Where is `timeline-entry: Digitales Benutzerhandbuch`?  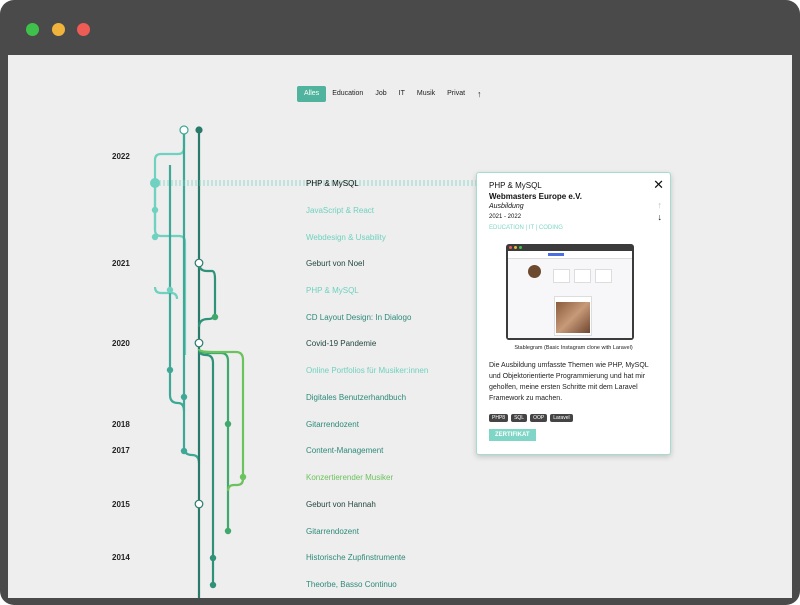
timeline-entry: Digitales Benutzerhandbuch is located at coordinates (356, 397).